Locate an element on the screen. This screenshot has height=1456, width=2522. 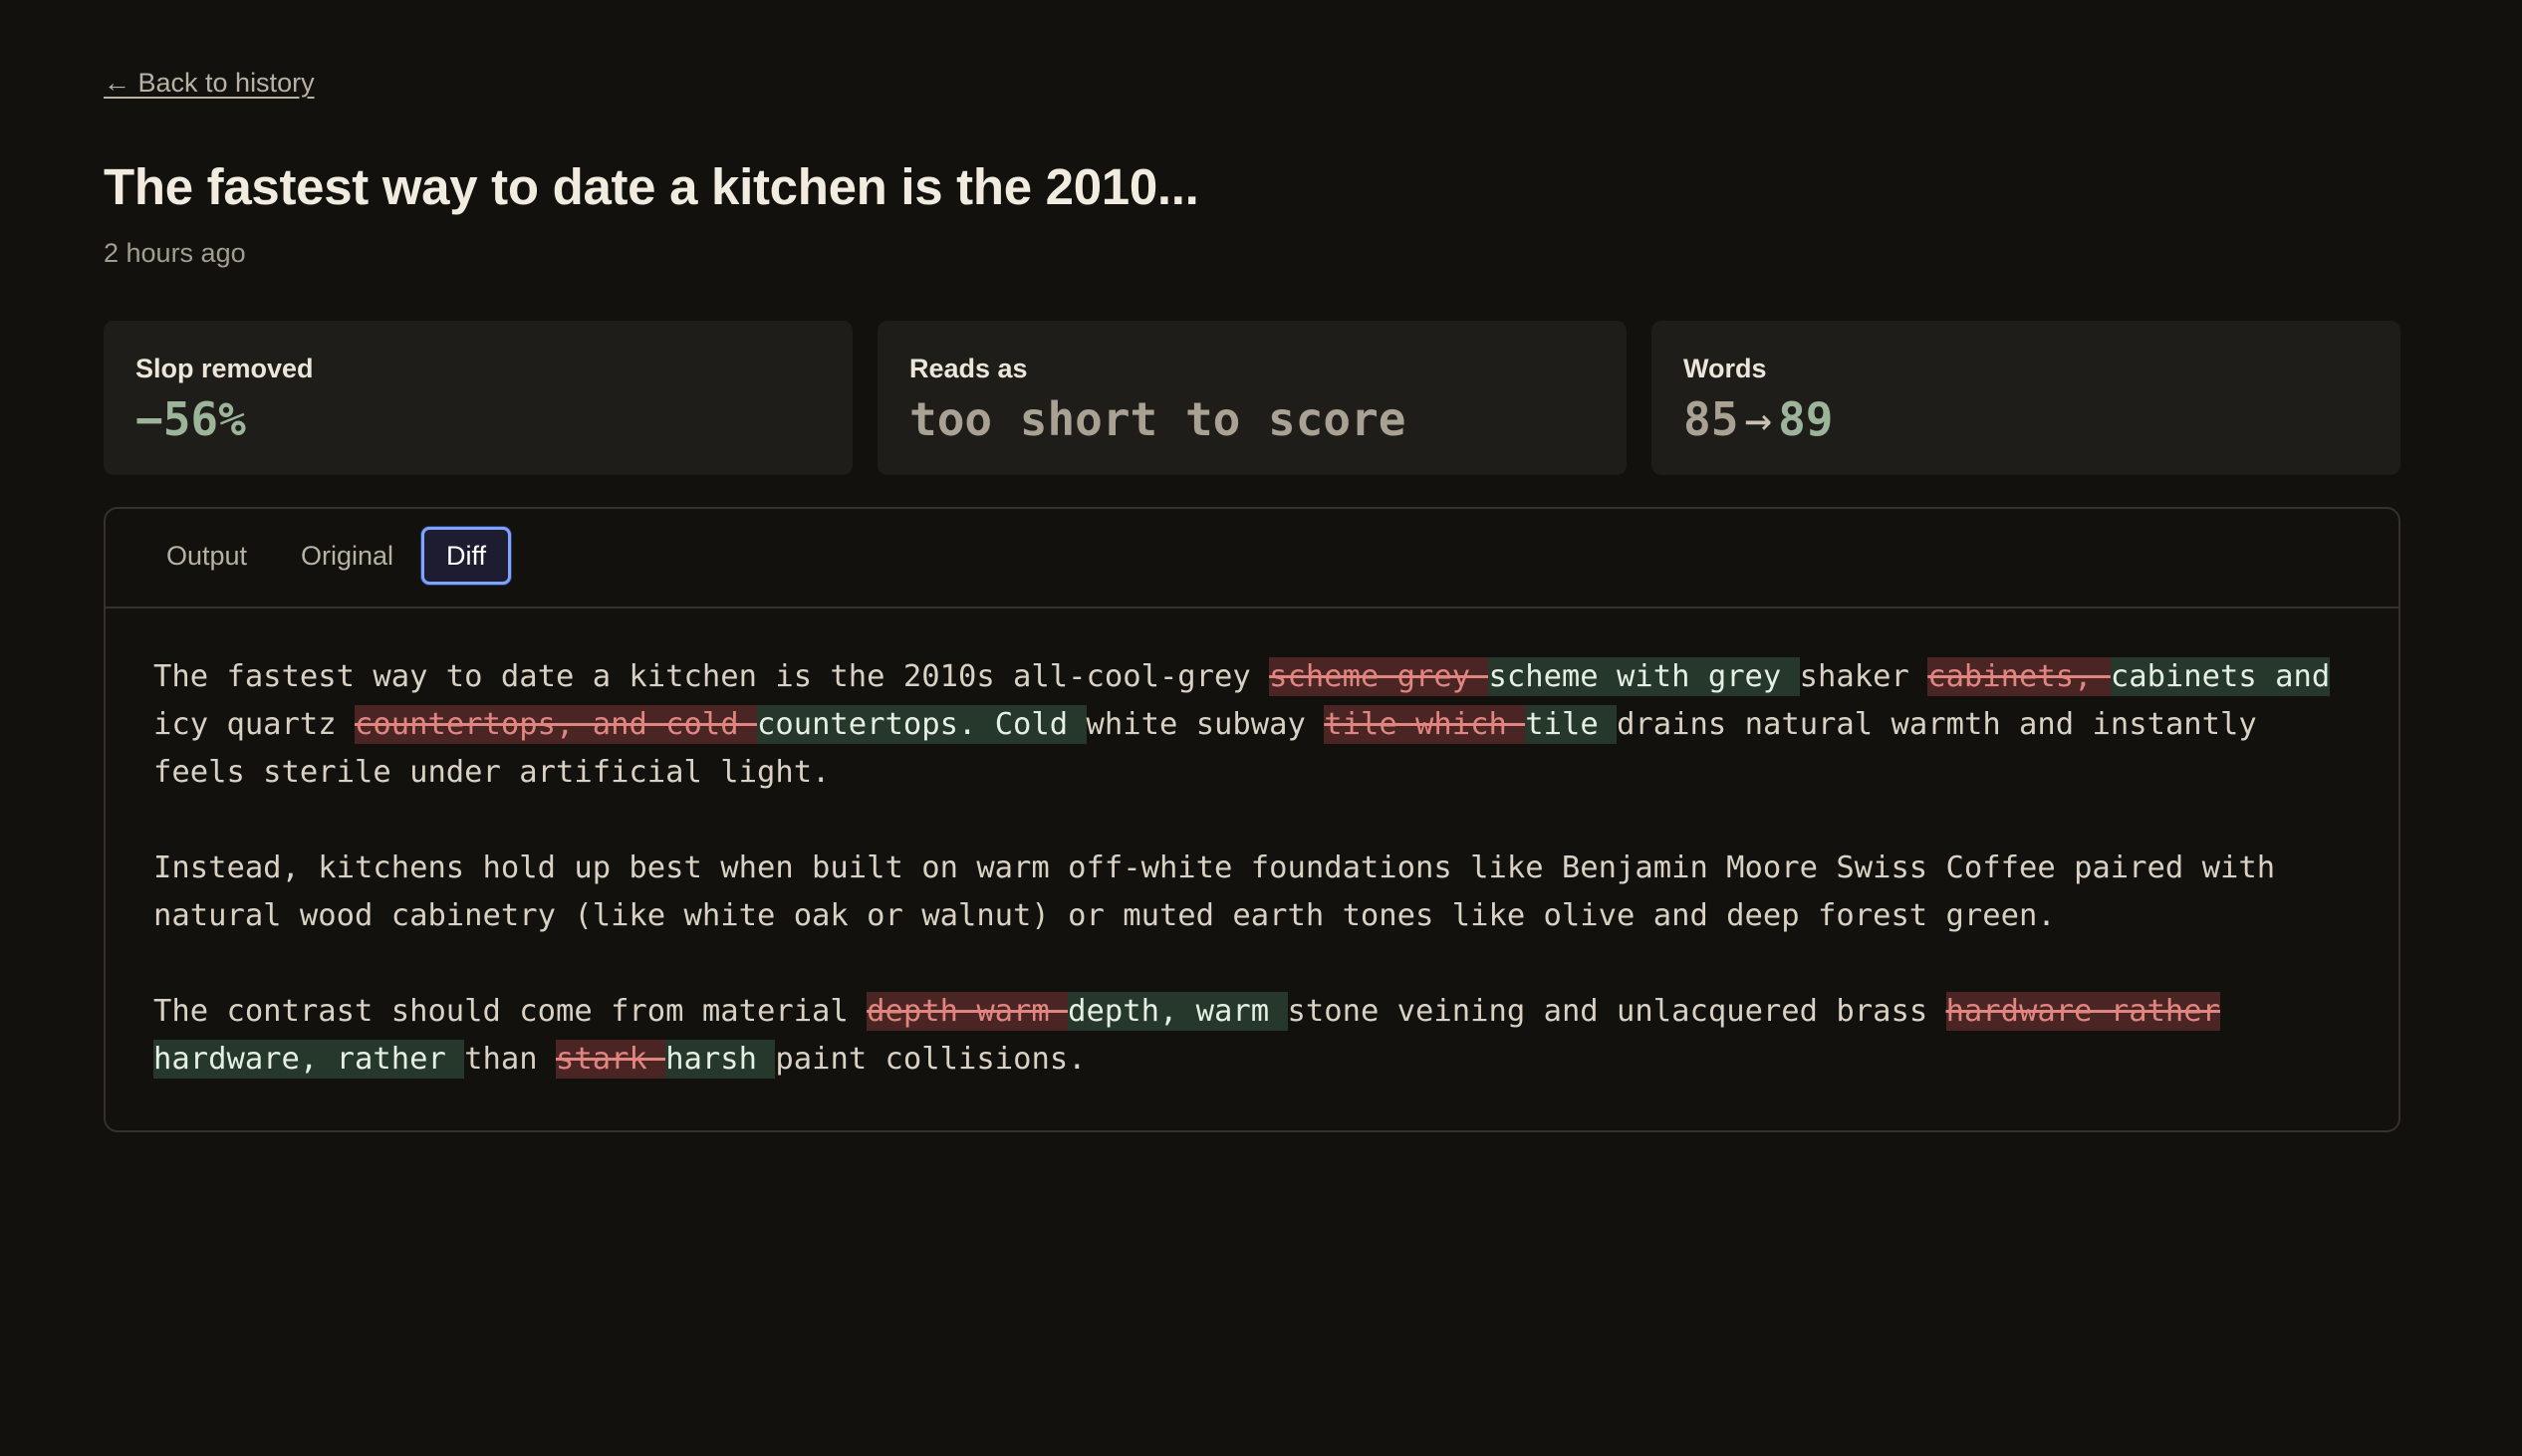
tab-diff: Diff is located at coordinates (466, 556).